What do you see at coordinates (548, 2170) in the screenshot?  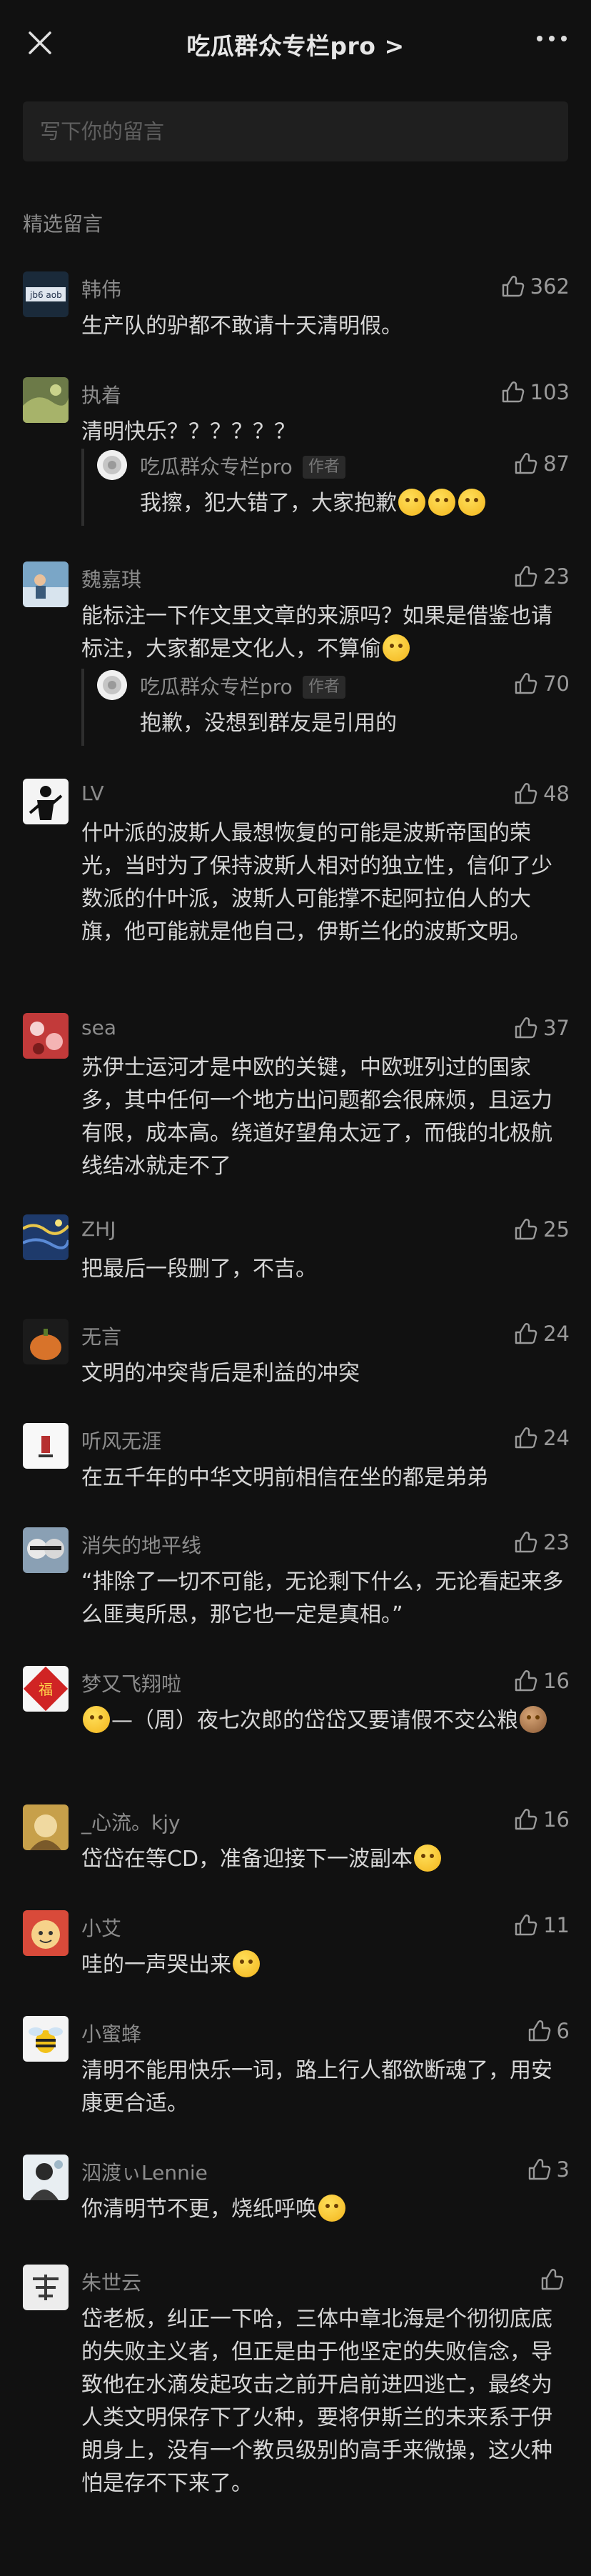 I see `like-button: 3` at bounding box center [548, 2170].